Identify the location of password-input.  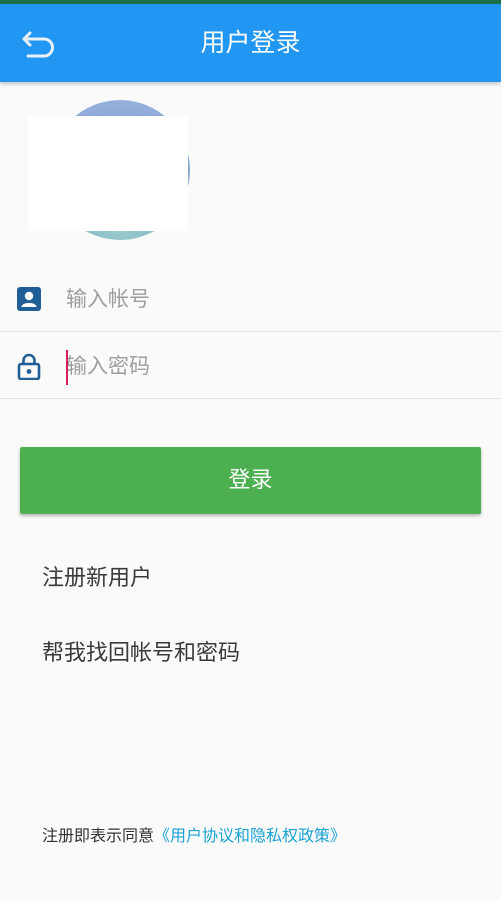
(271, 366).